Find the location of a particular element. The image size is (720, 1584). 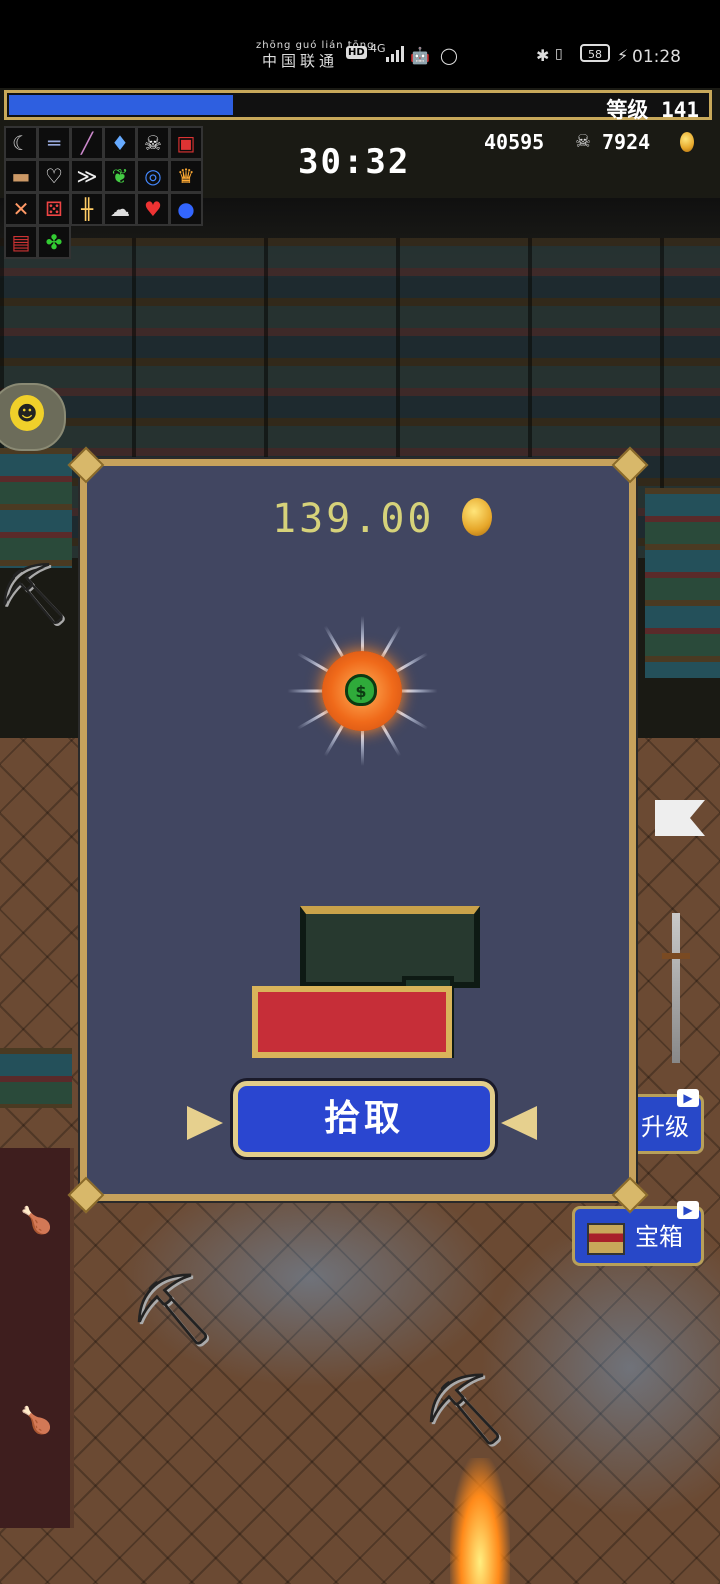

app-notification-icon: 🤖 is located at coordinates (420, 55).